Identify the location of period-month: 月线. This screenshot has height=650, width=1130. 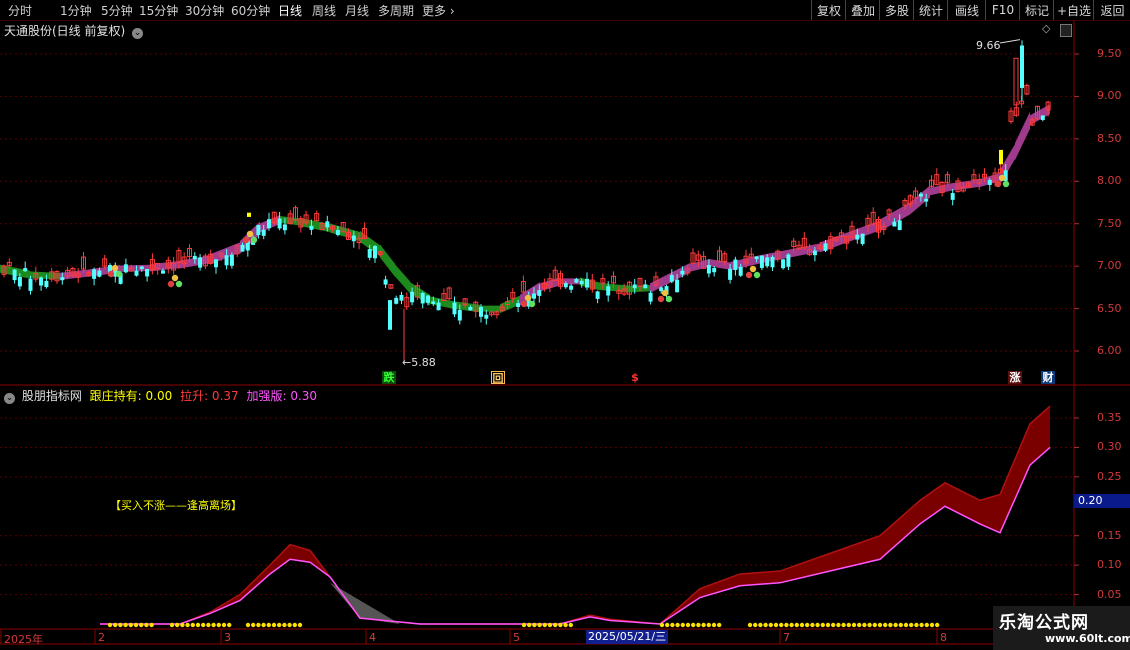
(357, 10).